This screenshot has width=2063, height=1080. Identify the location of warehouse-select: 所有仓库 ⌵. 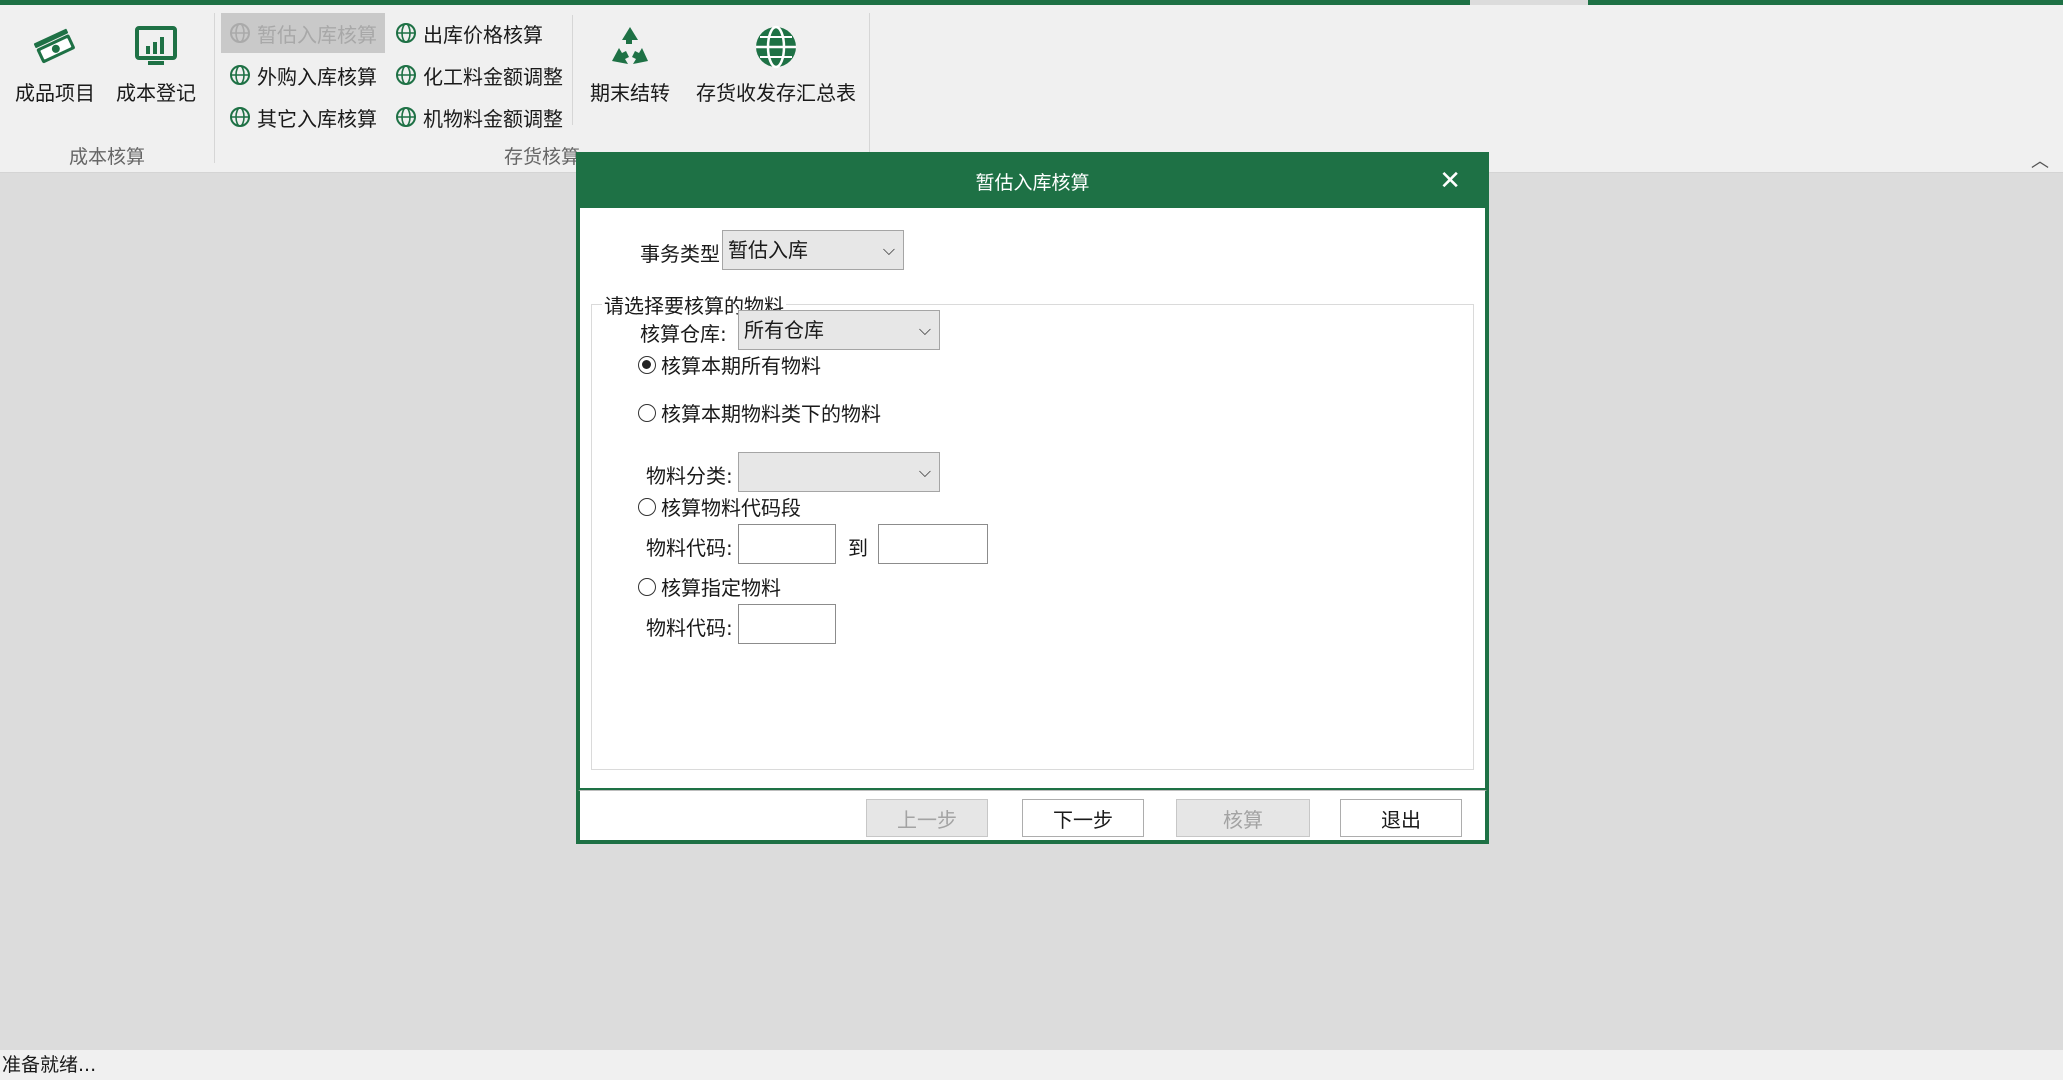
(839, 330).